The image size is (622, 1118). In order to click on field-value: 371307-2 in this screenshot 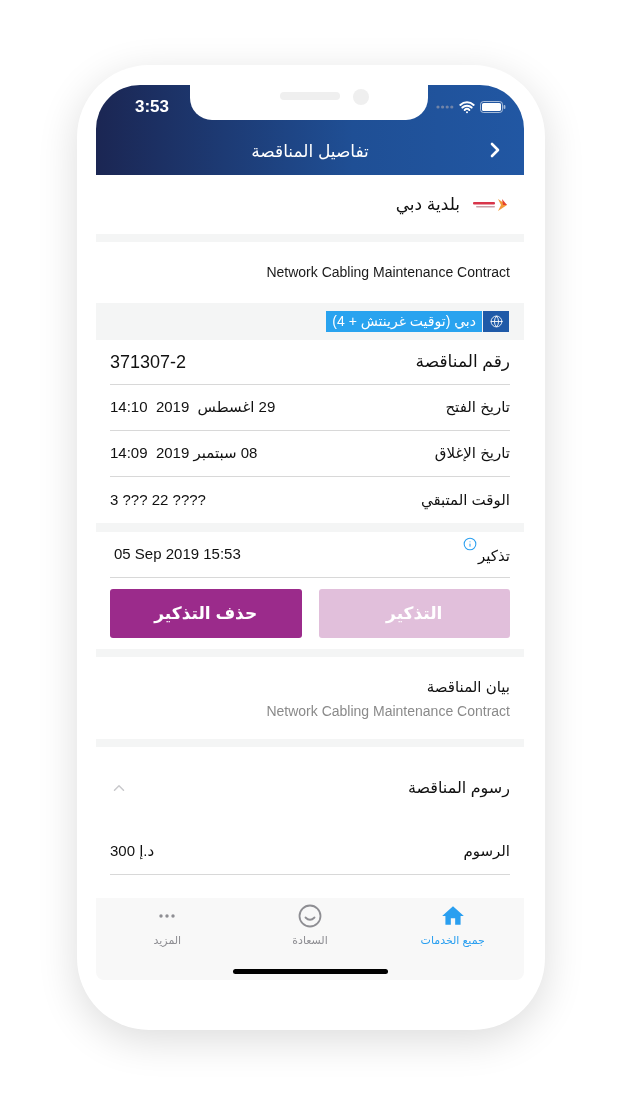, I will do `click(148, 362)`.